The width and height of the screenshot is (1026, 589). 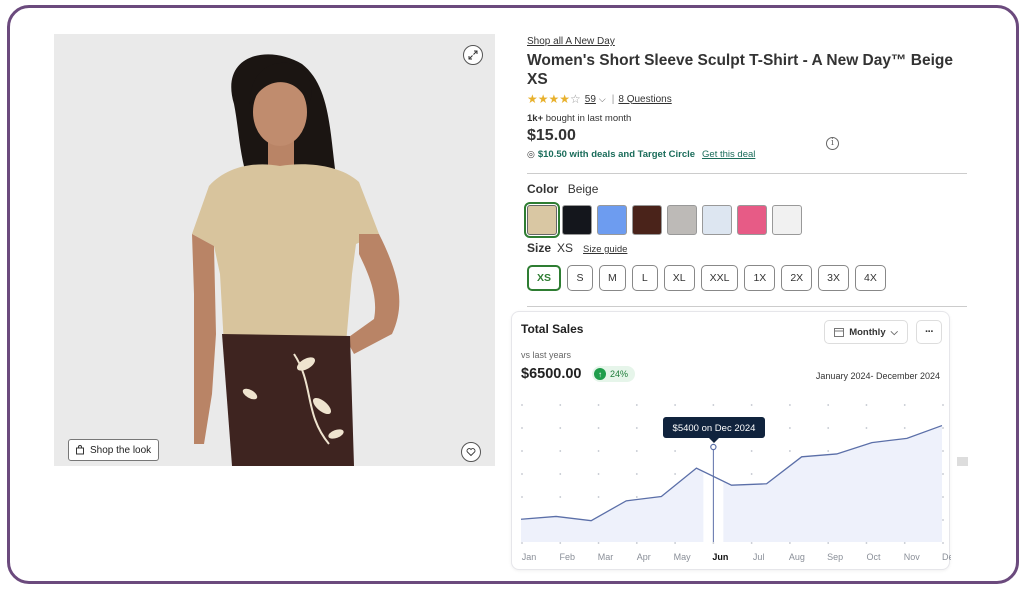 I want to click on tooltip-text: $5400 on Dec 2024, so click(x=714, y=428).